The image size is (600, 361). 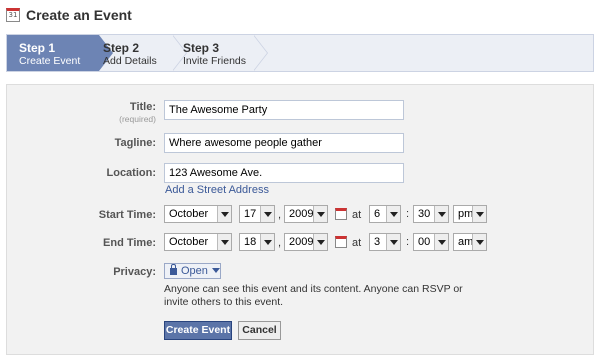 What do you see at coordinates (385, 214) in the screenshot?
I see `start-hour-select: 6` at bounding box center [385, 214].